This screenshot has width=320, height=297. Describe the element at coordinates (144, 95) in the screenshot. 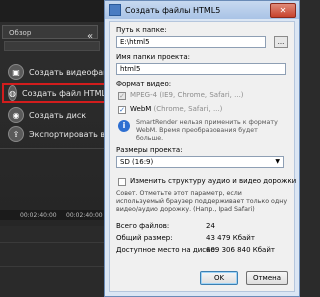

I see `format-name: MPEG-4` at that location.